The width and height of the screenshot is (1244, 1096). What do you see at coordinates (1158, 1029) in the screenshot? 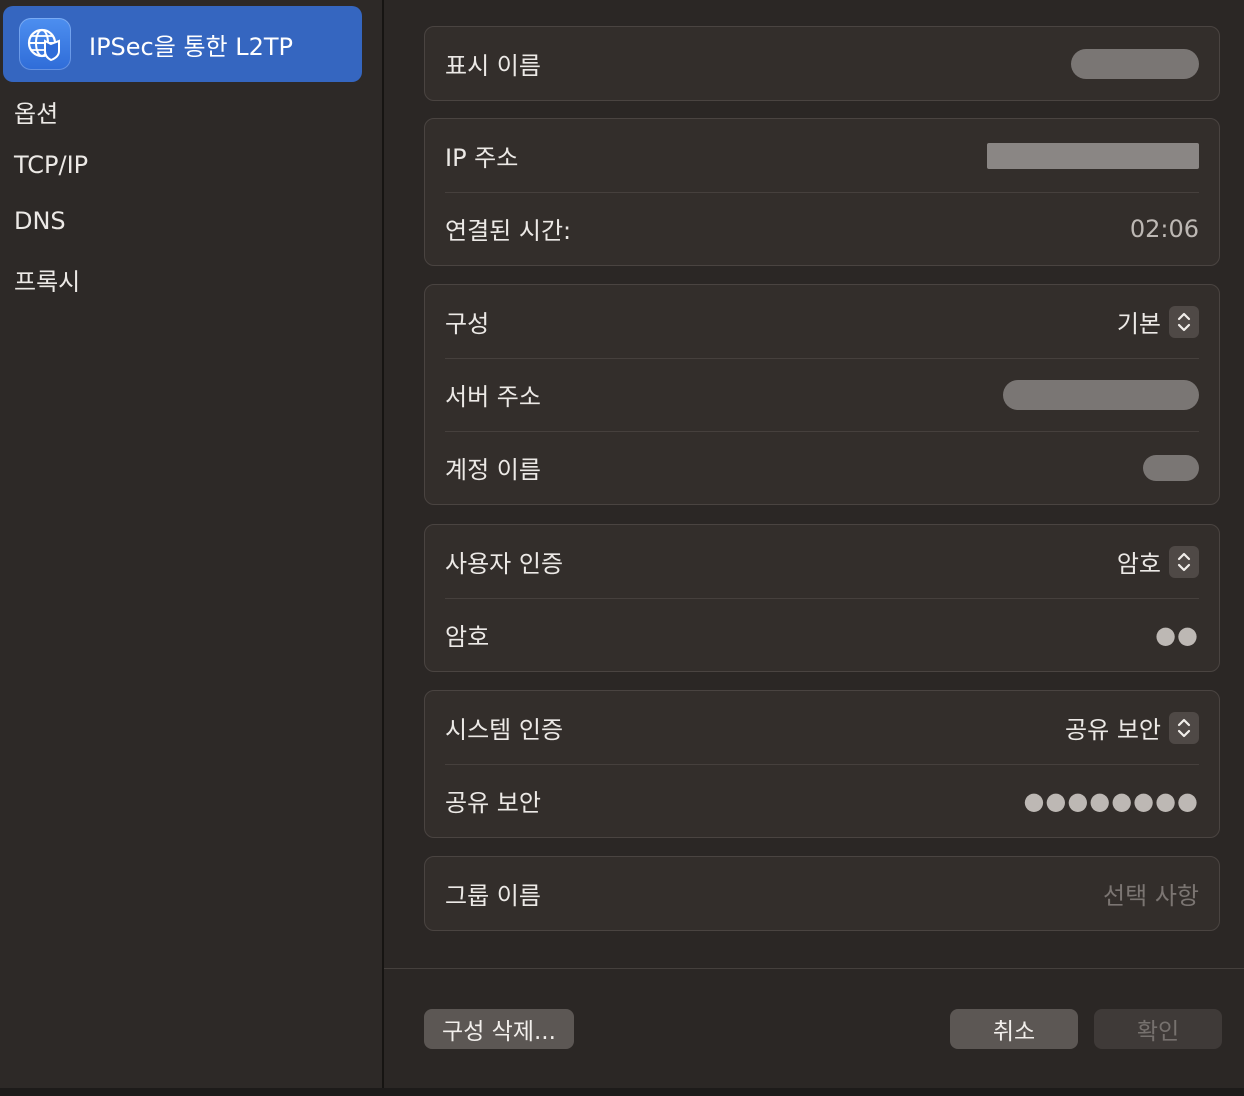
I see `ok-button: 확인` at bounding box center [1158, 1029].